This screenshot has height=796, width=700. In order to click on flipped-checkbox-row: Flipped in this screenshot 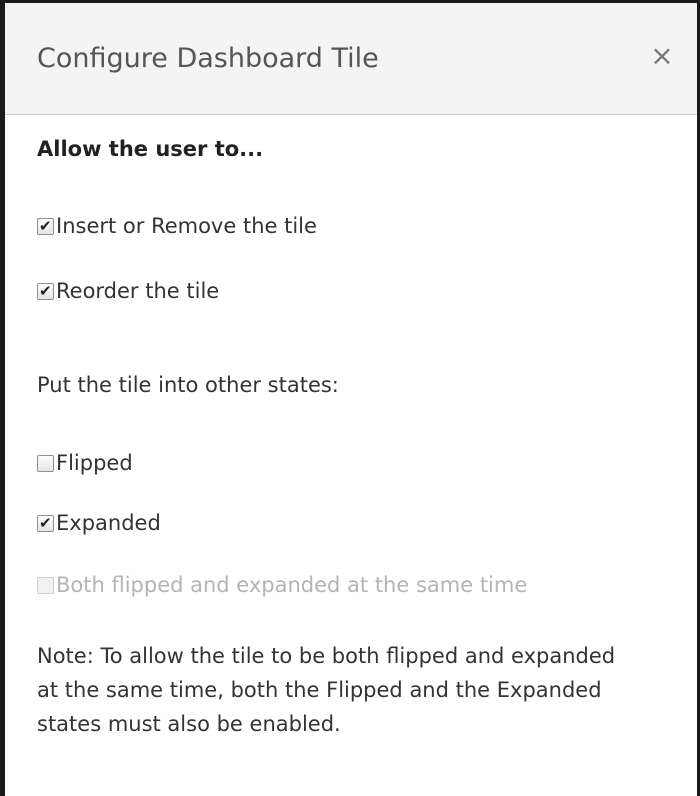, I will do `click(85, 463)`.